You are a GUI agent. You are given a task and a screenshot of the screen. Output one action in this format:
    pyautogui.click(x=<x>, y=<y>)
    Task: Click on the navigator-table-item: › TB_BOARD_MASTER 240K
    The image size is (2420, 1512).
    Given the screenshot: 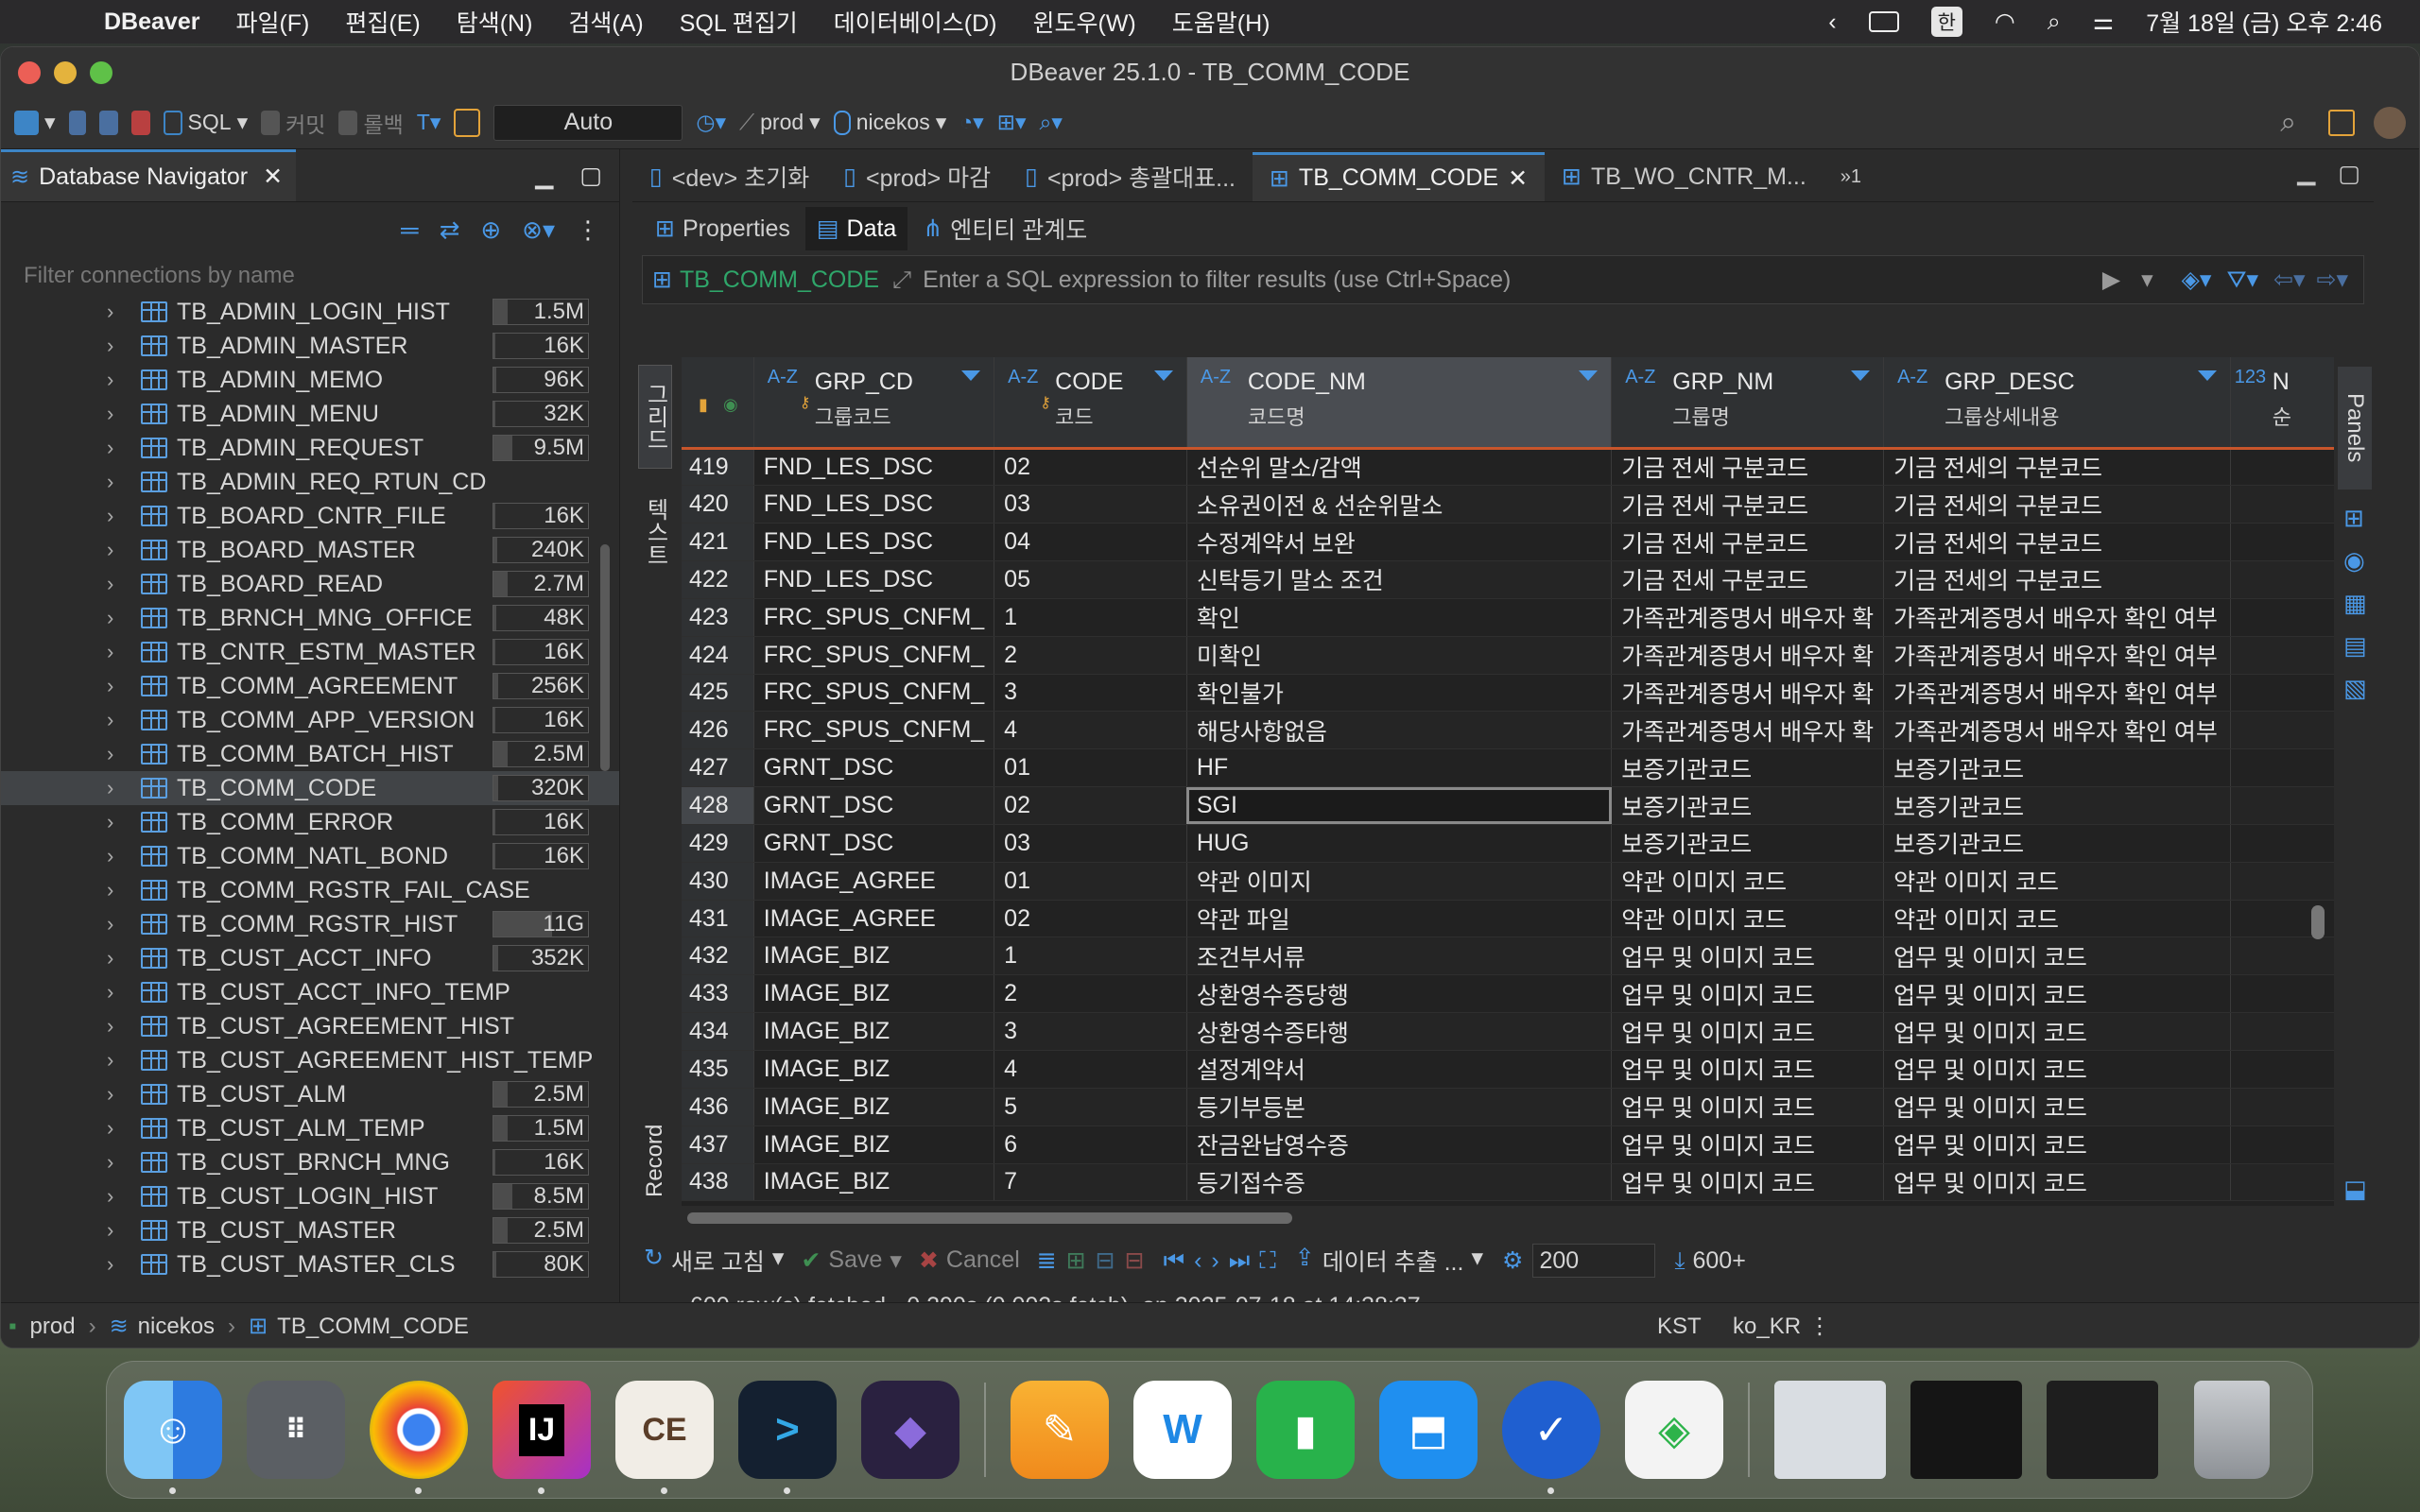 What is the action you would take?
    pyautogui.click(x=310, y=550)
    